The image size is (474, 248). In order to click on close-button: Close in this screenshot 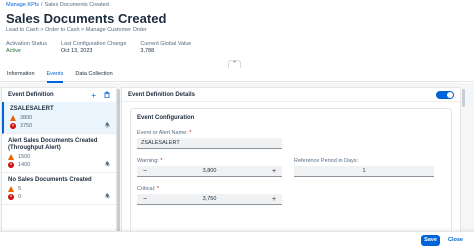, I will do `click(455, 240)`.